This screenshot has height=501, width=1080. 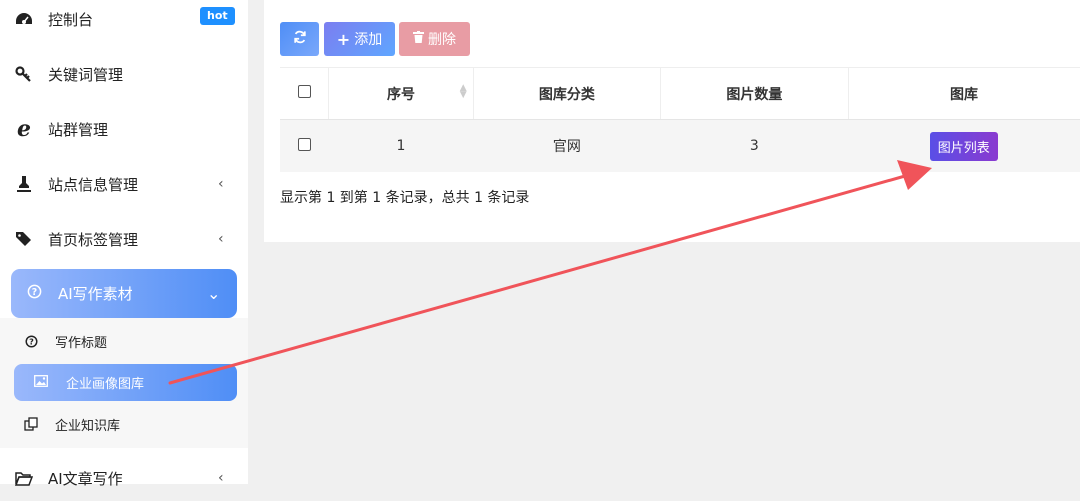 What do you see at coordinates (343, 39) in the screenshot?
I see `plus-icon: +` at bounding box center [343, 39].